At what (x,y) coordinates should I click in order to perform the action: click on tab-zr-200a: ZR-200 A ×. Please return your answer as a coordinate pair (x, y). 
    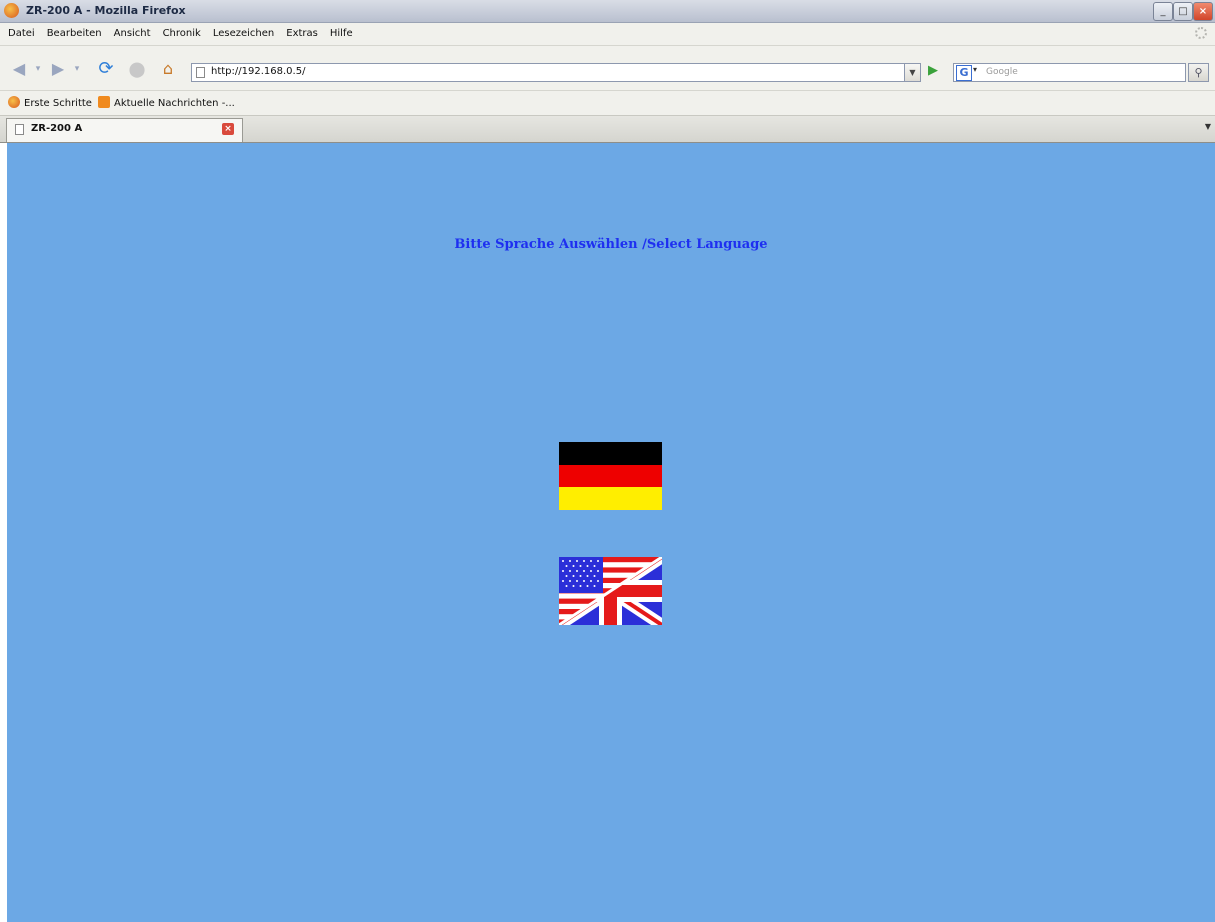
    Looking at the image, I should click on (124, 130).